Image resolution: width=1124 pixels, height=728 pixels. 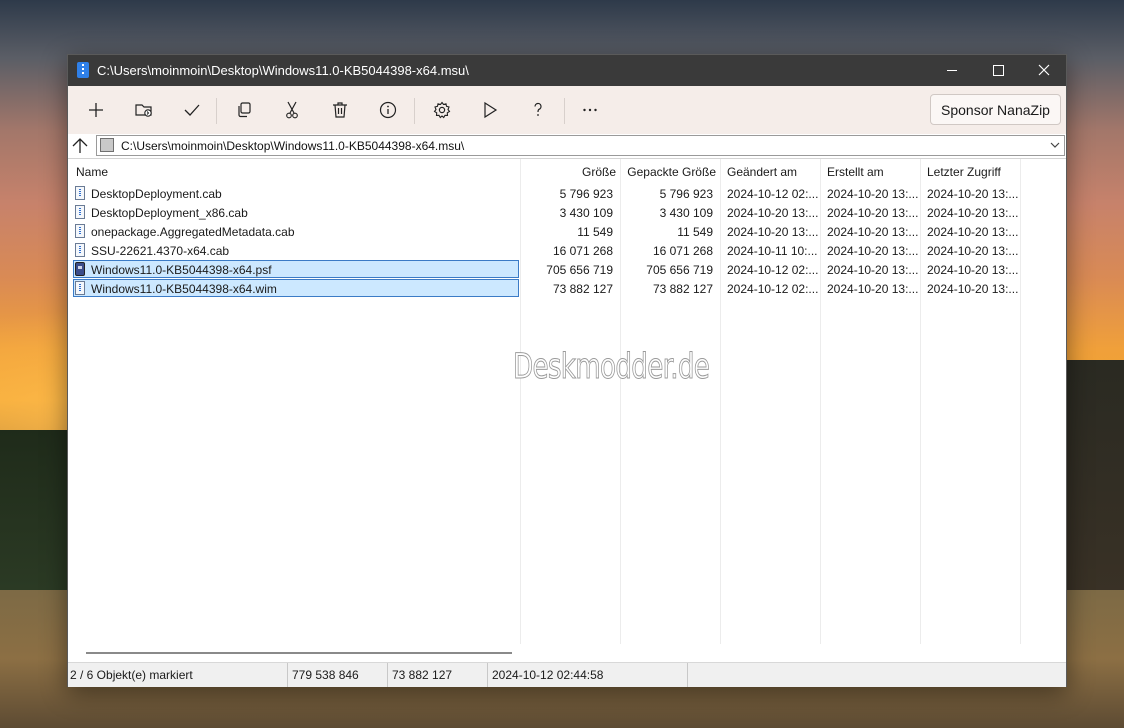 I want to click on close-button, so click(x=1044, y=70).